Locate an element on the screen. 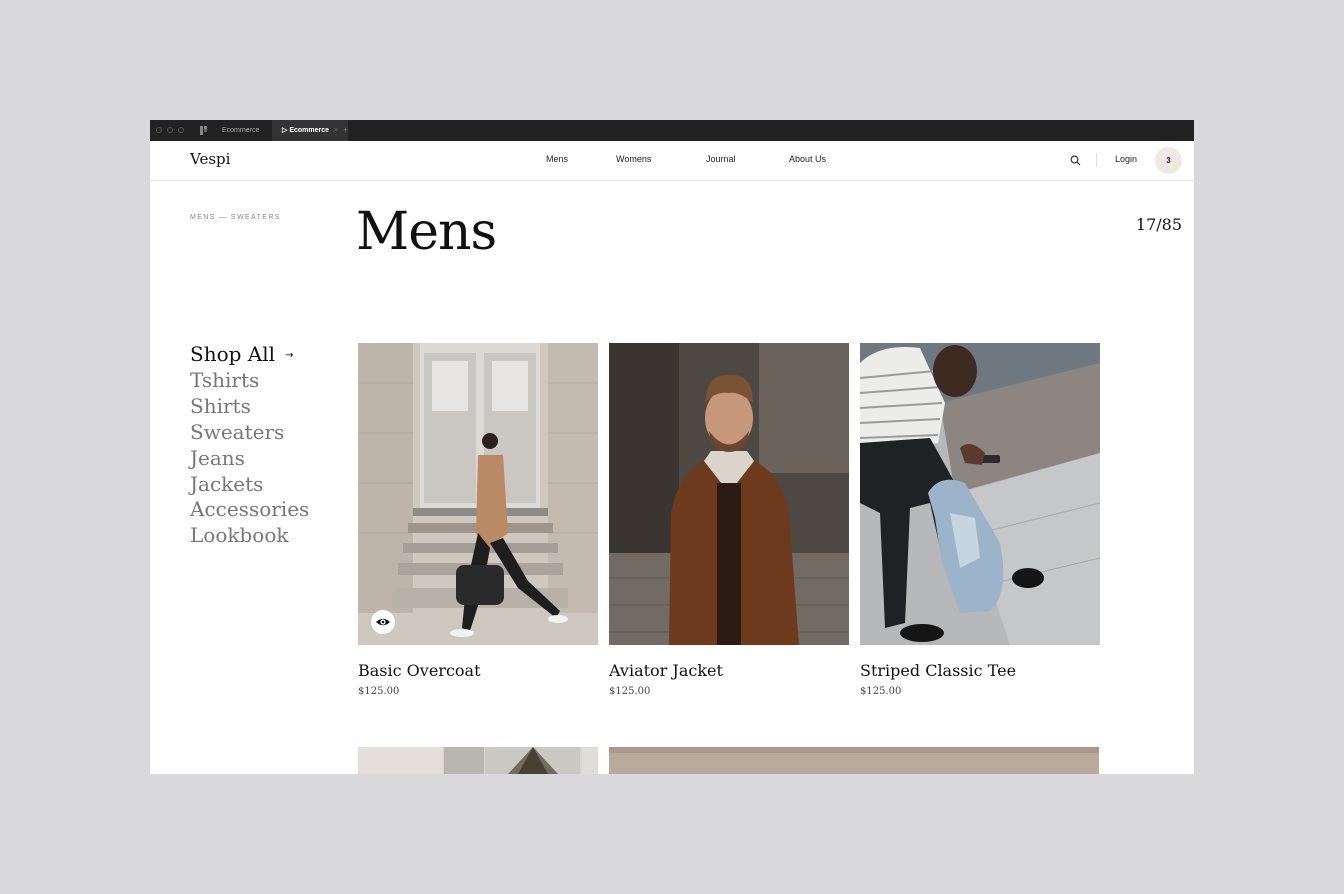 The height and width of the screenshot is (894, 1344). product-name: Striped Classic Tee is located at coordinates (980, 670).